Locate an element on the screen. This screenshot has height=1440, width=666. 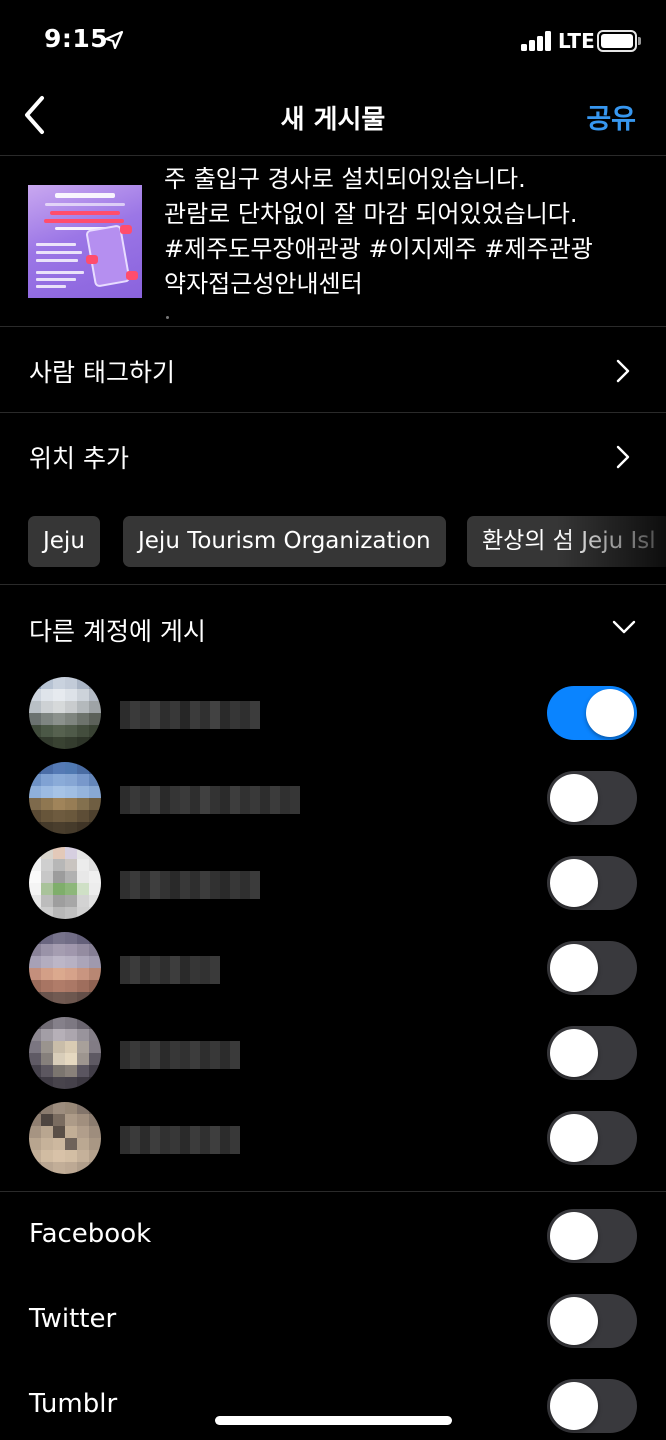
tumblr-label: Tumblr is located at coordinates (73, 1404).